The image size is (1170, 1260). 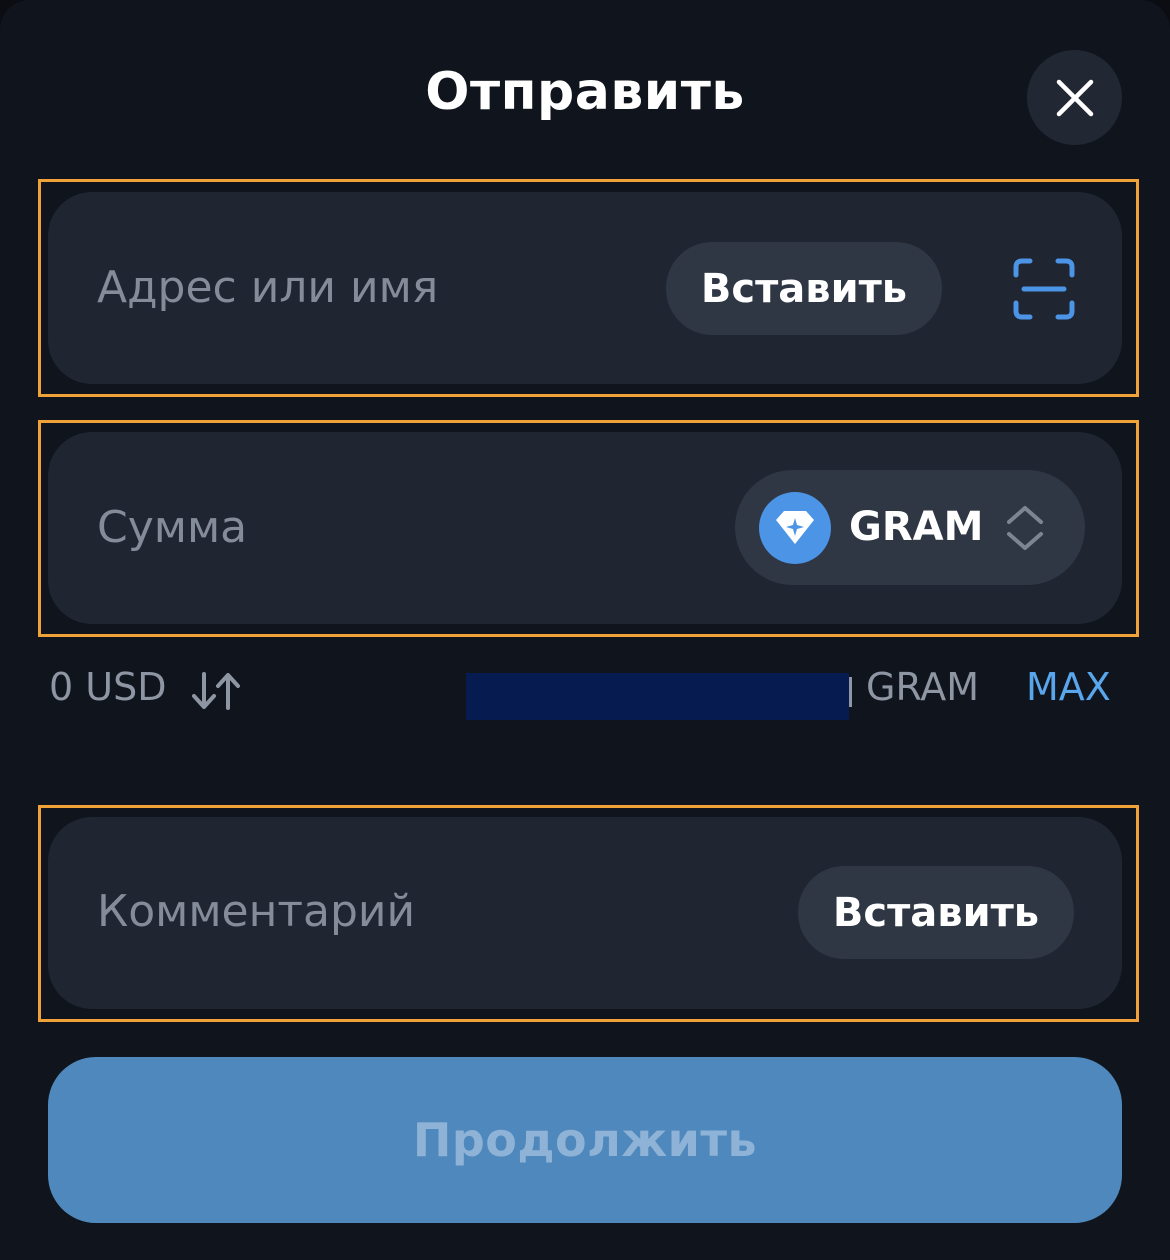 What do you see at coordinates (923, 687) in the screenshot?
I see `balance-unit: GRAM` at bounding box center [923, 687].